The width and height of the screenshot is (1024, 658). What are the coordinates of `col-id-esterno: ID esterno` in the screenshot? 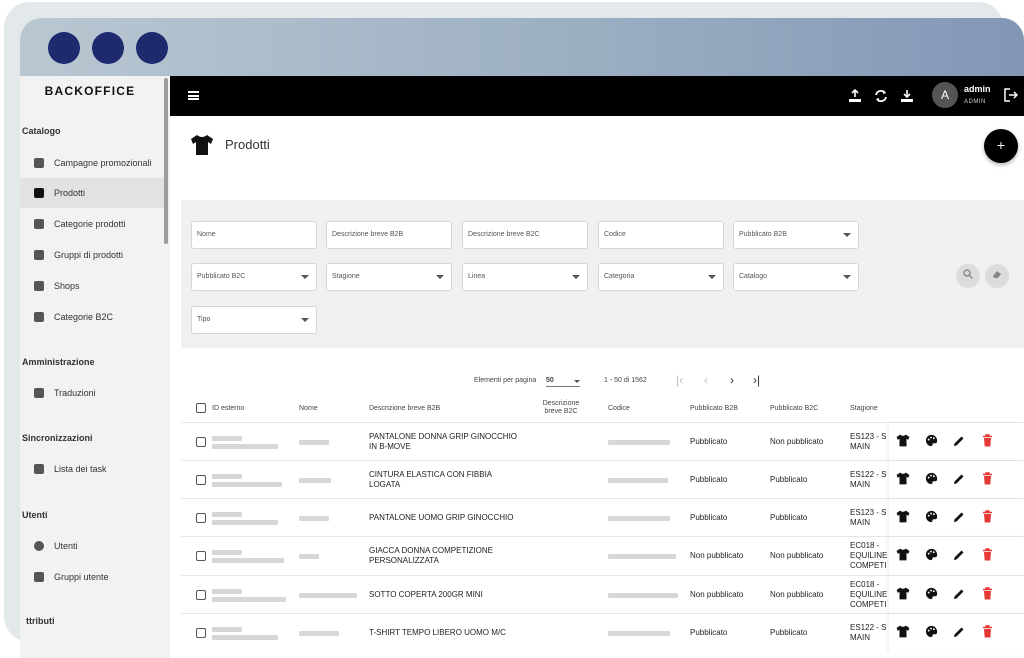 It's located at (228, 408).